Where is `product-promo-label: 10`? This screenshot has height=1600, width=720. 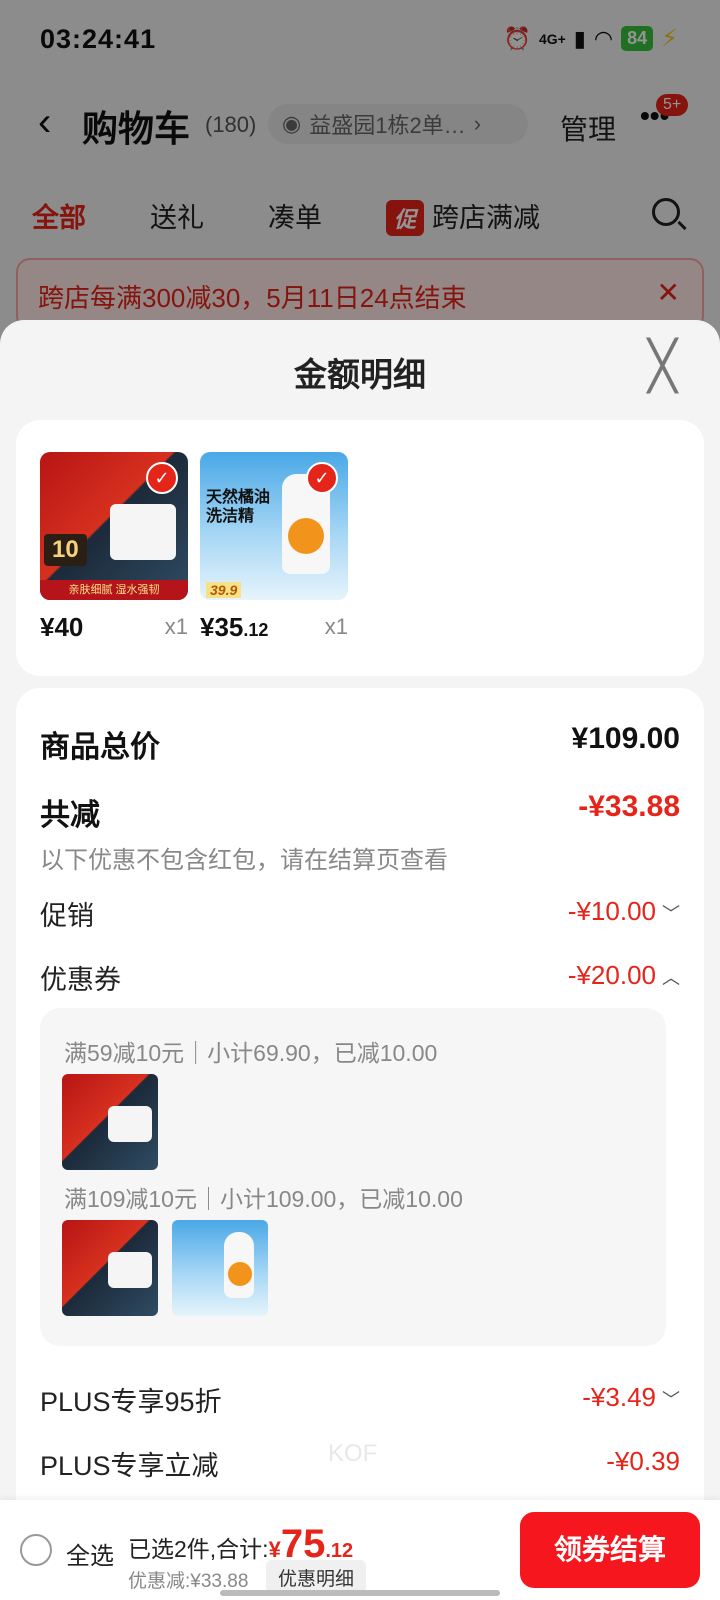 product-promo-label: 10 is located at coordinates (65, 550).